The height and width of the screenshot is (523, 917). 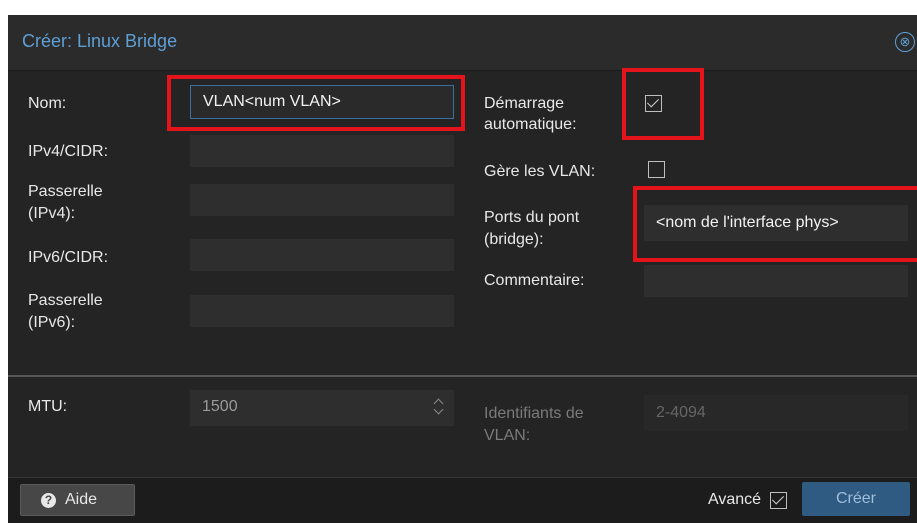 I want to click on ipv4-label: IPv4/CIDR:, so click(x=68, y=151).